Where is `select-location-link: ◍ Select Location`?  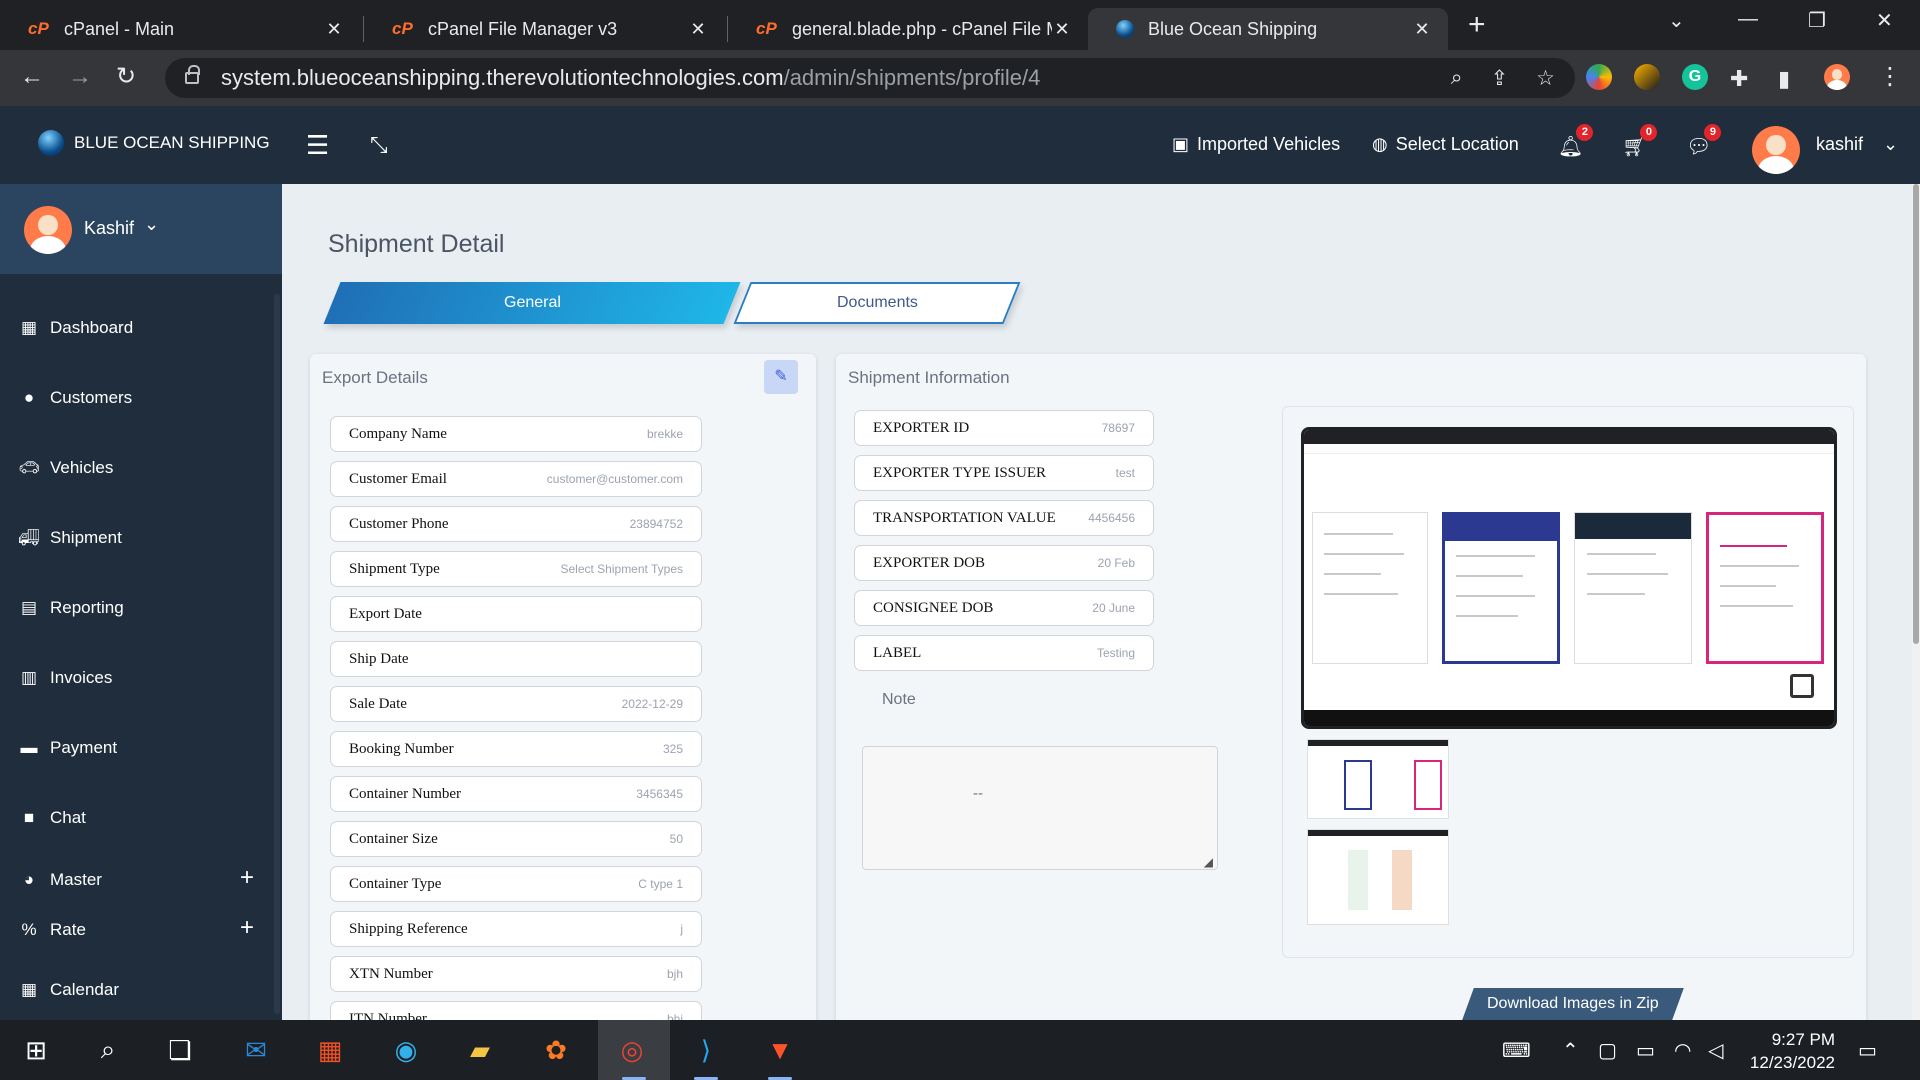 select-location-link: ◍ Select Location is located at coordinates (1445, 144).